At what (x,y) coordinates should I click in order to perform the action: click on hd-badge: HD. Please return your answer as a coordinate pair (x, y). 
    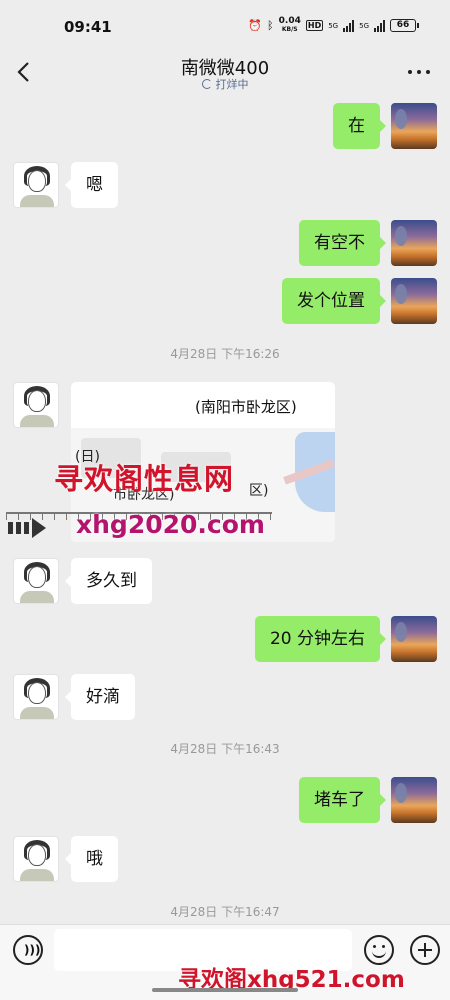
    Looking at the image, I should click on (314, 25).